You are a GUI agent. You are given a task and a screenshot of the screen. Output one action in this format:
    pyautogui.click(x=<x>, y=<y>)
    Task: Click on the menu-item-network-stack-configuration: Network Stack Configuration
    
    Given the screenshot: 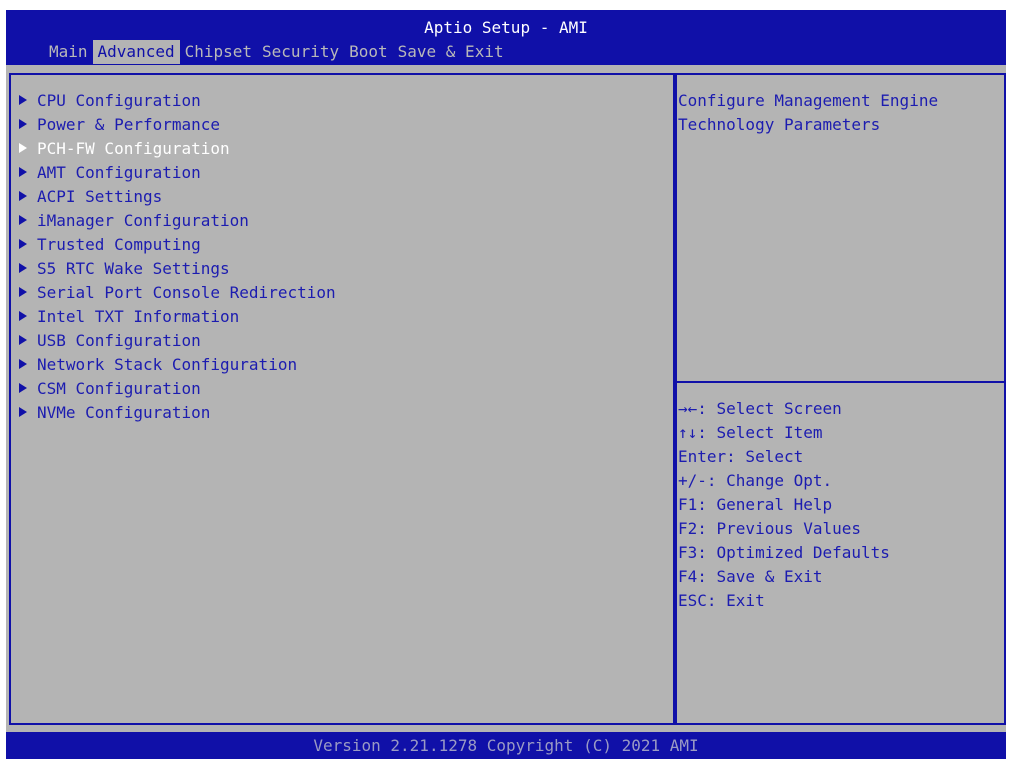 What is the action you would take?
    pyautogui.click(x=176, y=365)
    